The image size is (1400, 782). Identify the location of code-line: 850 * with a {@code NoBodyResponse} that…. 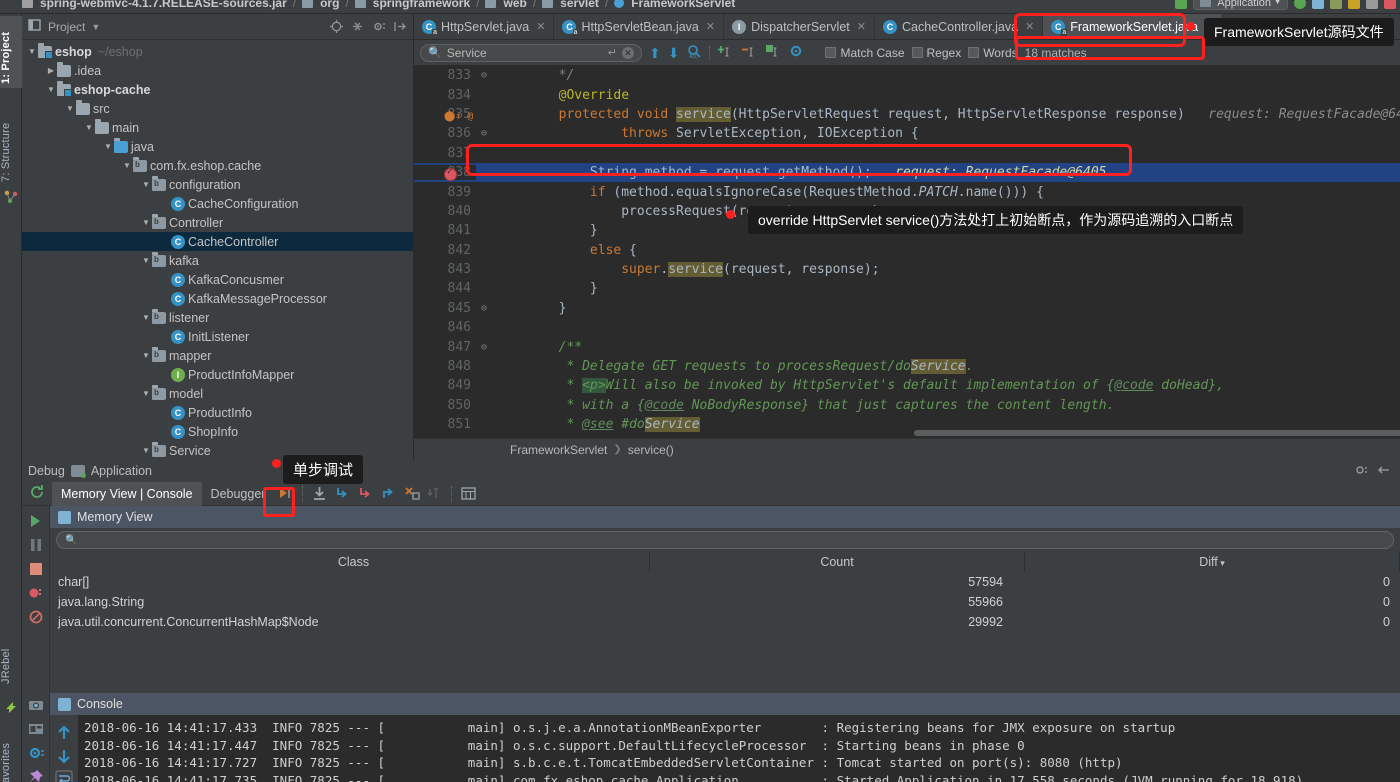
(907, 405).